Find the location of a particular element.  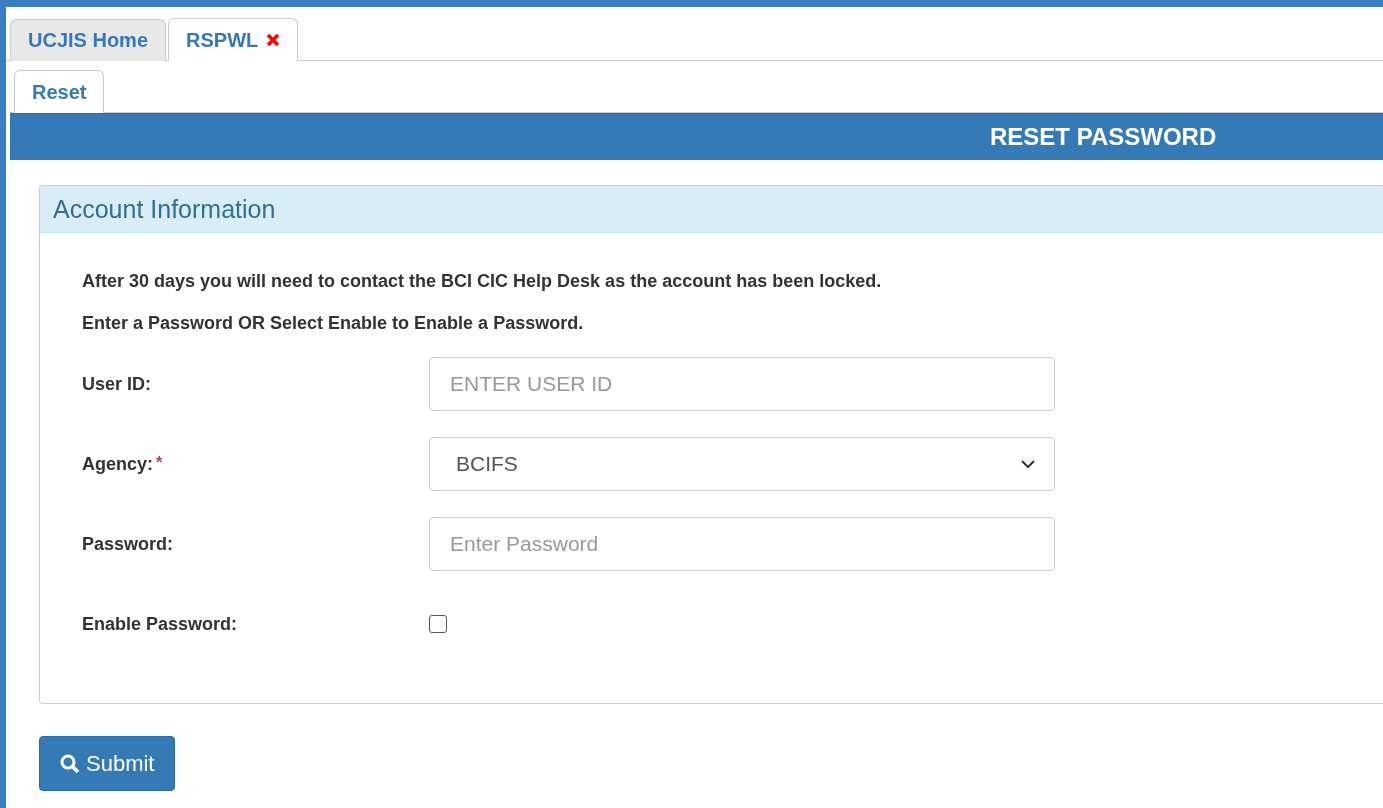

field-label: Password: is located at coordinates (128, 544).